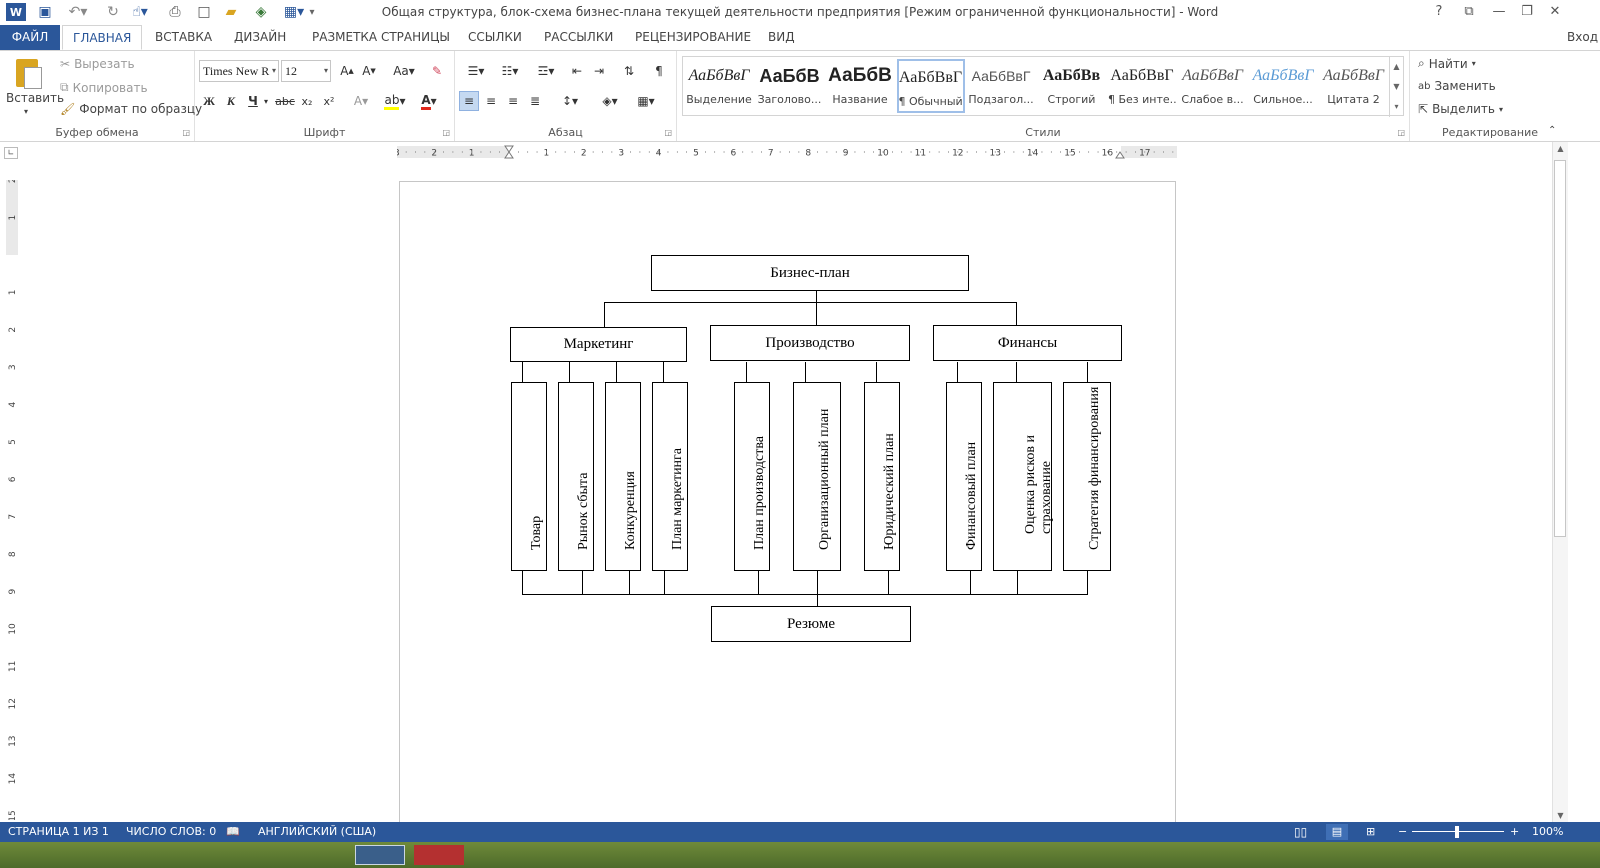 The image size is (1600, 868). What do you see at coordinates (446, 132) in the screenshot?
I see `font-launcher-icon: ◲` at bounding box center [446, 132].